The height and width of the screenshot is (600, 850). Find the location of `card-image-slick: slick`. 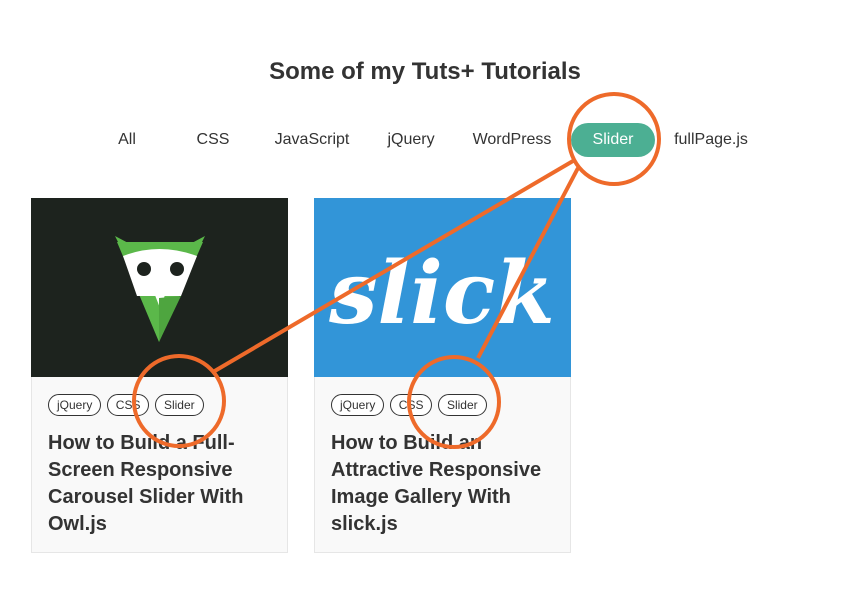

card-image-slick: slick is located at coordinates (442, 287).